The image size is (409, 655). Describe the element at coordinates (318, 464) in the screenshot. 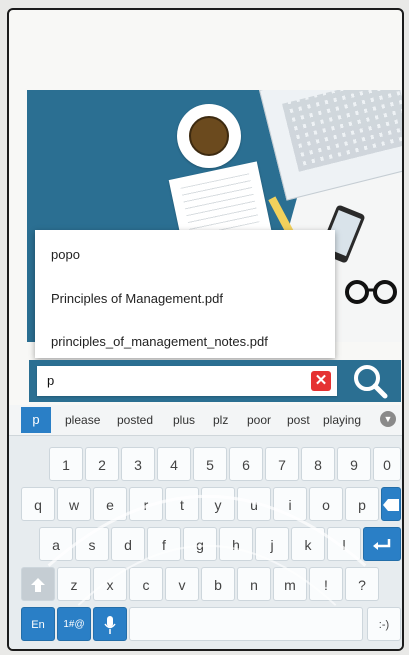

I see `key-8: 8` at that location.